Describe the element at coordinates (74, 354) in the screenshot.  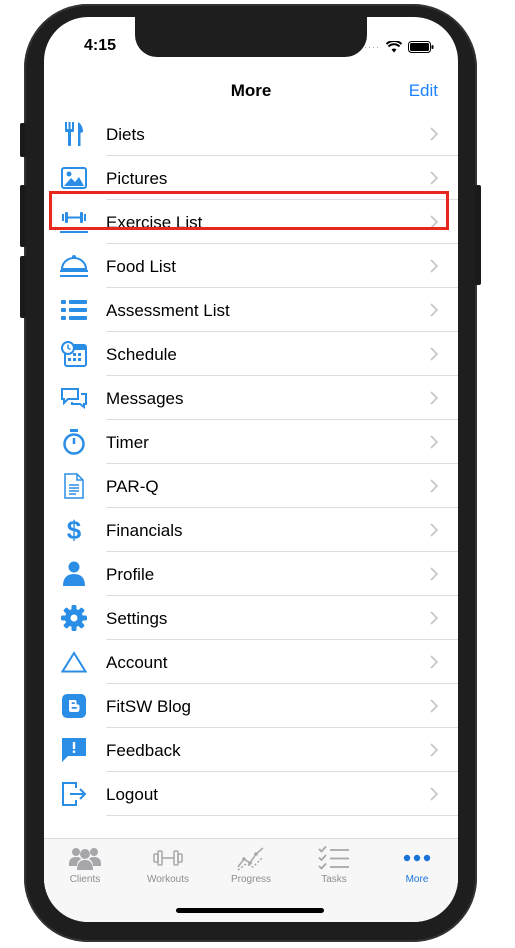
I see `calendar-clock-icon` at that location.